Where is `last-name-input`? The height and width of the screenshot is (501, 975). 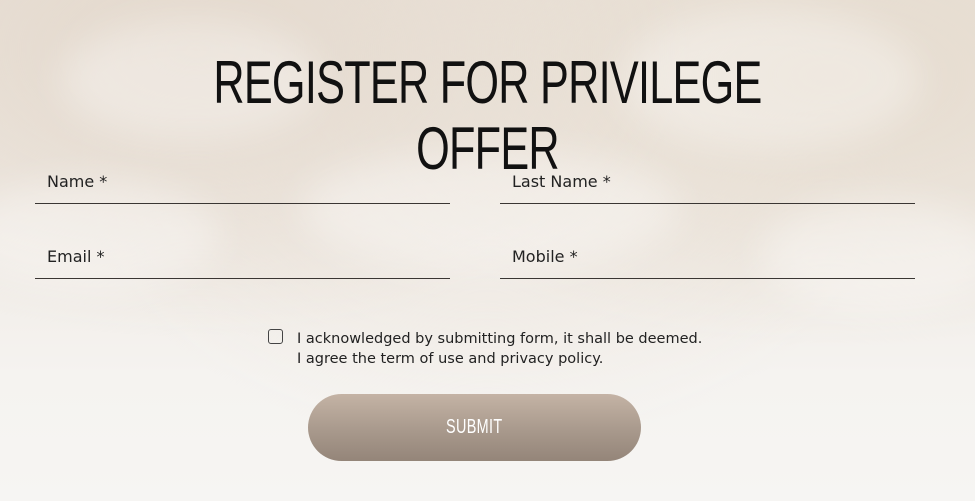 last-name-input is located at coordinates (707, 181).